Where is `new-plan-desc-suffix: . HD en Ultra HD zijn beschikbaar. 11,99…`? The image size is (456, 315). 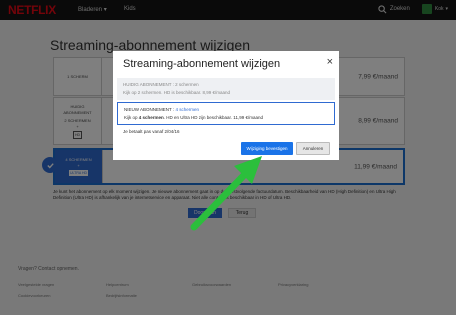
new-plan-desc-suffix: . HD en Ultra HD zijn beschikbaar. 11,99… is located at coordinates (213, 117).